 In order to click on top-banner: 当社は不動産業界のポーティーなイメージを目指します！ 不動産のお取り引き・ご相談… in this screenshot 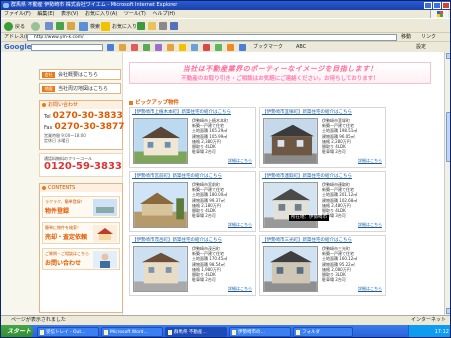, I will do `click(280, 73)`.